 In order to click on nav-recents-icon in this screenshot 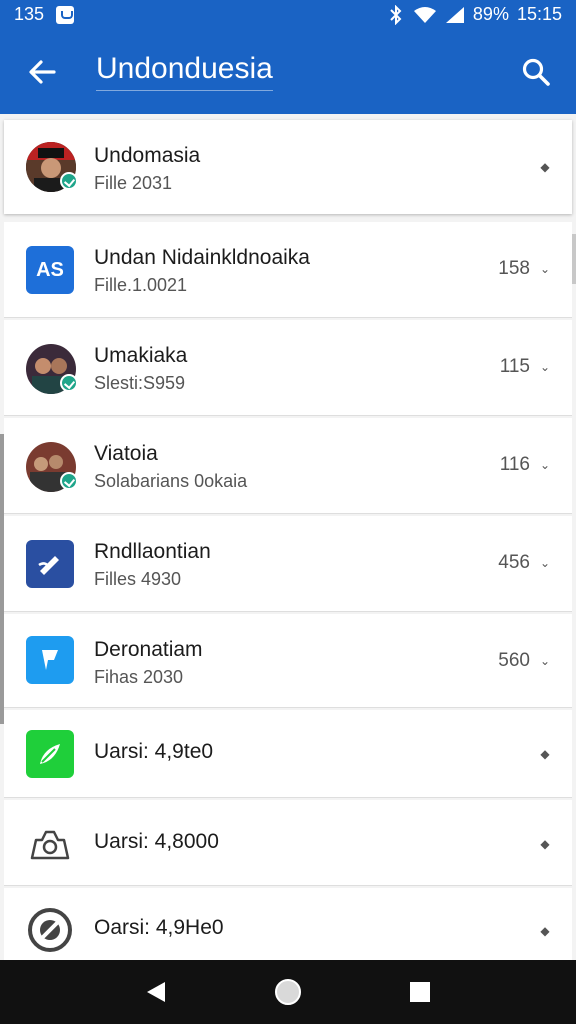, I will do `click(420, 992)`.